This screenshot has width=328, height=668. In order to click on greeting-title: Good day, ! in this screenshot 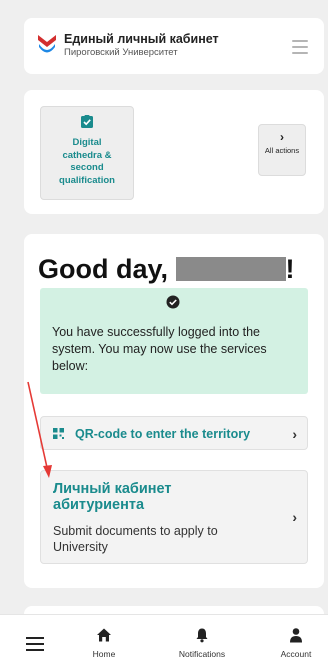, I will do `click(166, 269)`.